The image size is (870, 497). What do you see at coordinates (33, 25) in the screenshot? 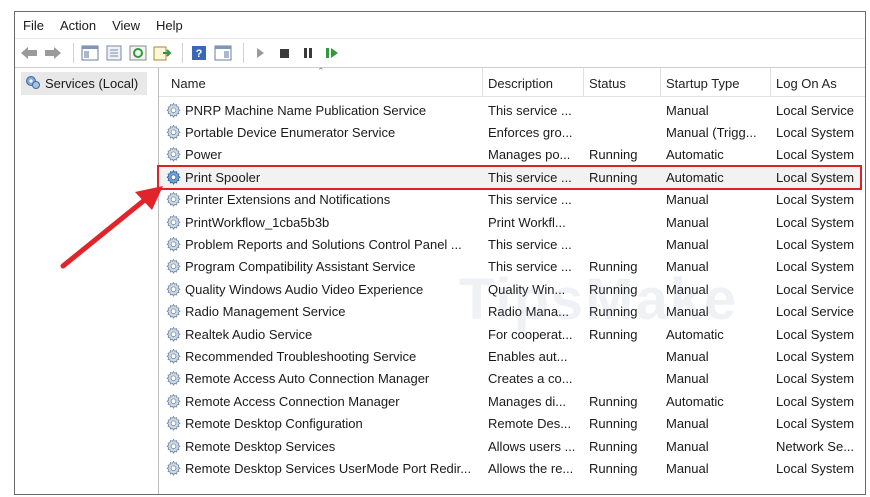
I see `menu-file: File` at bounding box center [33, 25].